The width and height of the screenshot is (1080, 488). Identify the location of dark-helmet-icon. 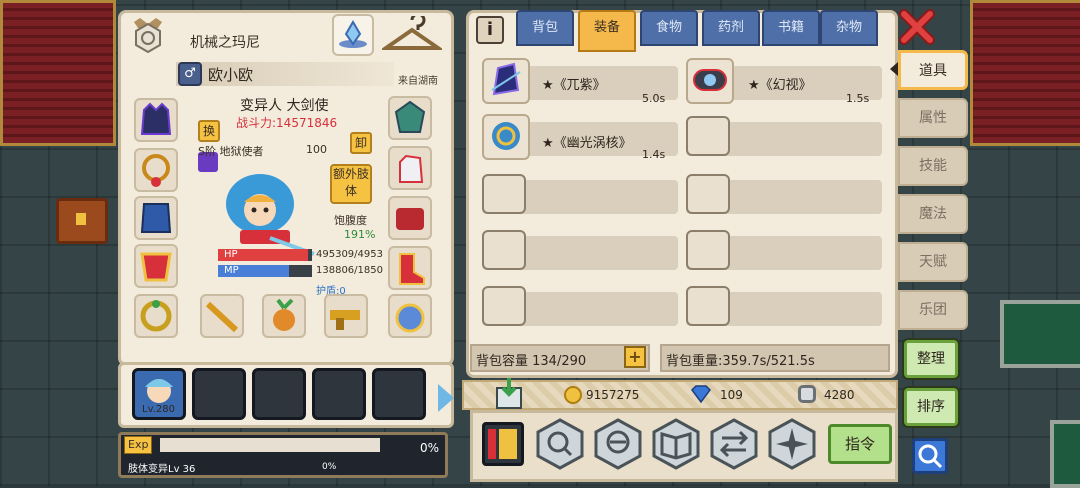
(156, 118).